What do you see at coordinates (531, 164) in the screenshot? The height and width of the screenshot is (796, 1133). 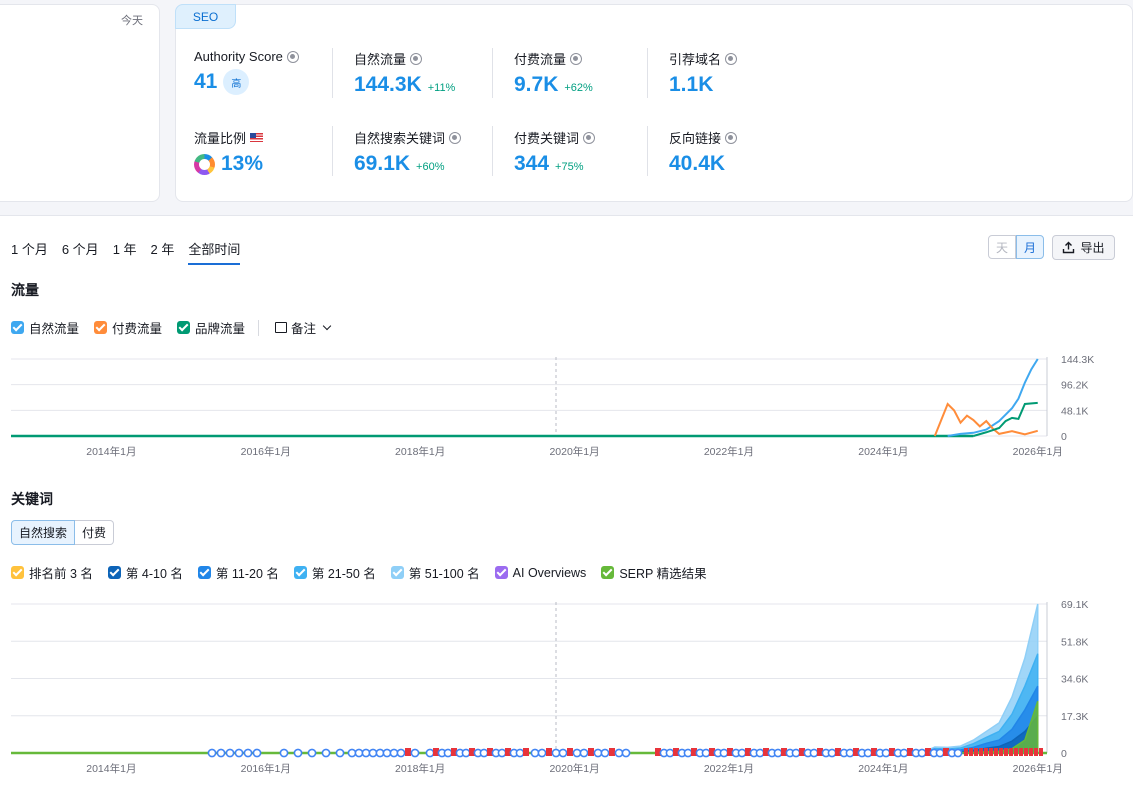 I see `paid-keywords-value: 344` at bounding box center [531, 164].